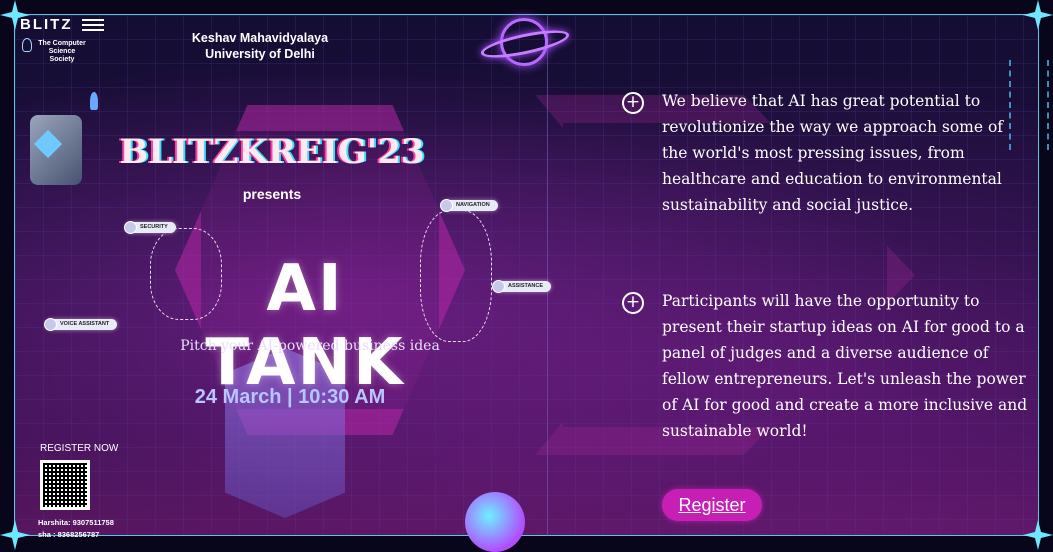 Image resolution: width=1053 pixels, height=552 pixels. What do you see at coordinates (260, 38) in the screenshot?
I see `college-line-1: Keshav Mahavidyalaya` at bounding box center [260, 38].